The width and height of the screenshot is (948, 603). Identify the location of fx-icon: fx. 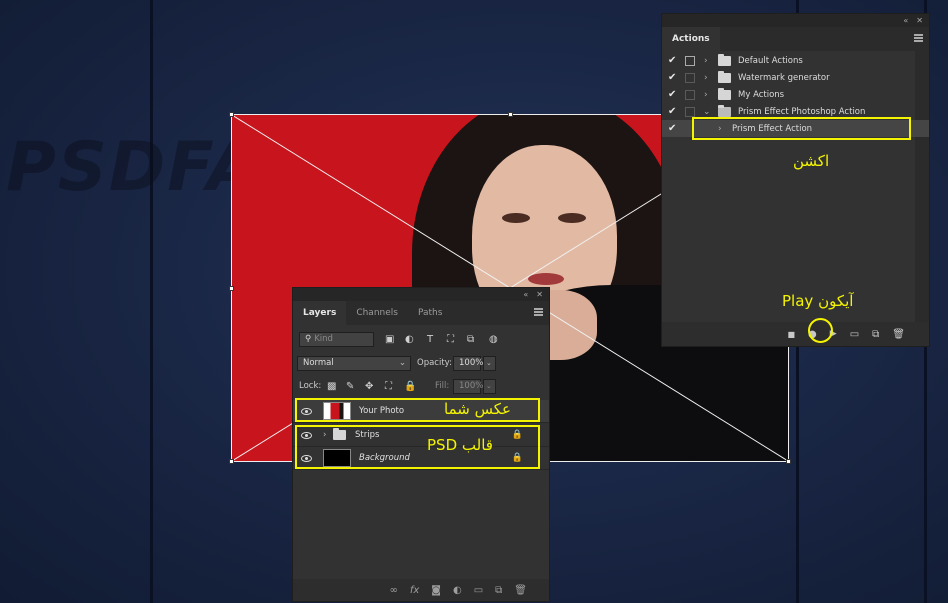
(414, 590).